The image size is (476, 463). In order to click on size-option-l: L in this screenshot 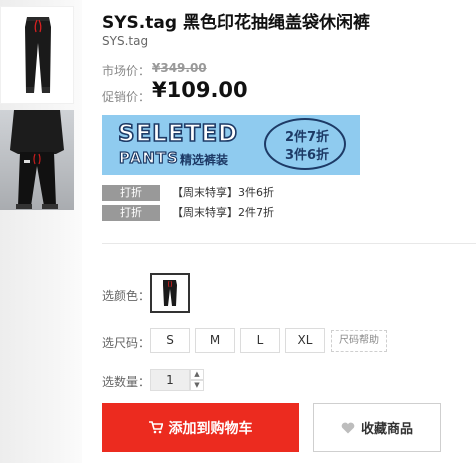, I will do `click(260, 340)`.